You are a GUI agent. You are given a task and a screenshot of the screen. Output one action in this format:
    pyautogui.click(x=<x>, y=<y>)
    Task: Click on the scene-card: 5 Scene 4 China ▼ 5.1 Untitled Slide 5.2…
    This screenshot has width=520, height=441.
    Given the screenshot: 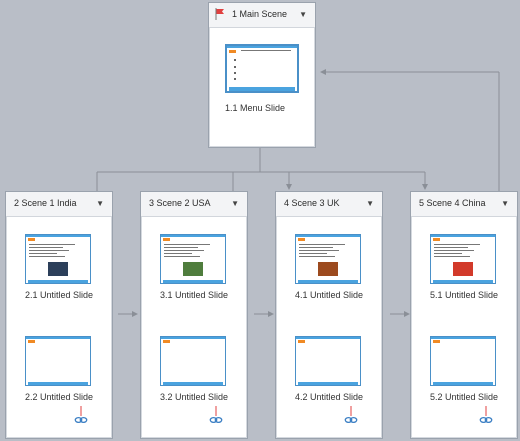 What is the action you would take?
    pyautogui.click(x=464, y=315)
    